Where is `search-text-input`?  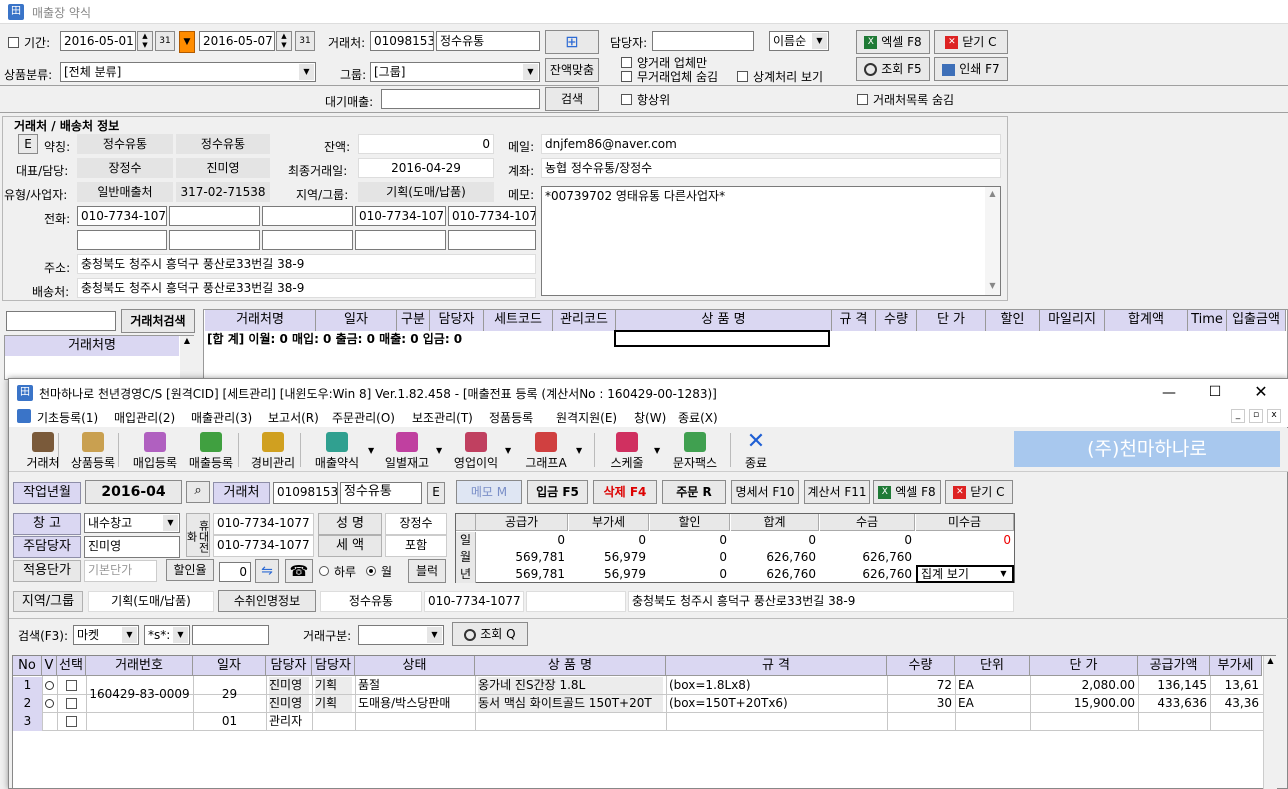
search-text-input is located at coordinates (230, 635).